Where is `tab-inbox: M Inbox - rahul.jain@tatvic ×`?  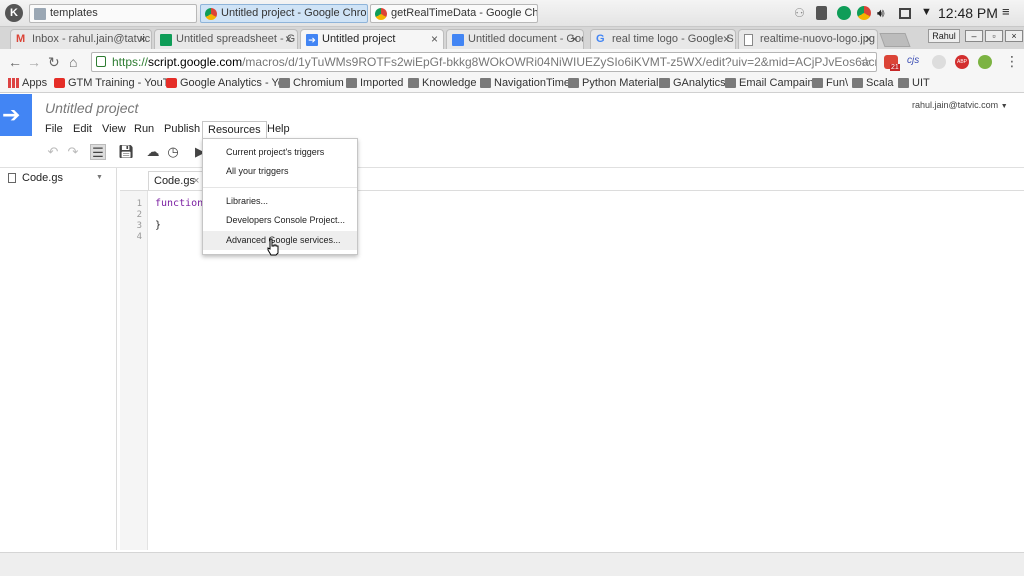 tab-inbox: M Inbox - rahul.jain@tatvic × is located at coordinates (81, 39).